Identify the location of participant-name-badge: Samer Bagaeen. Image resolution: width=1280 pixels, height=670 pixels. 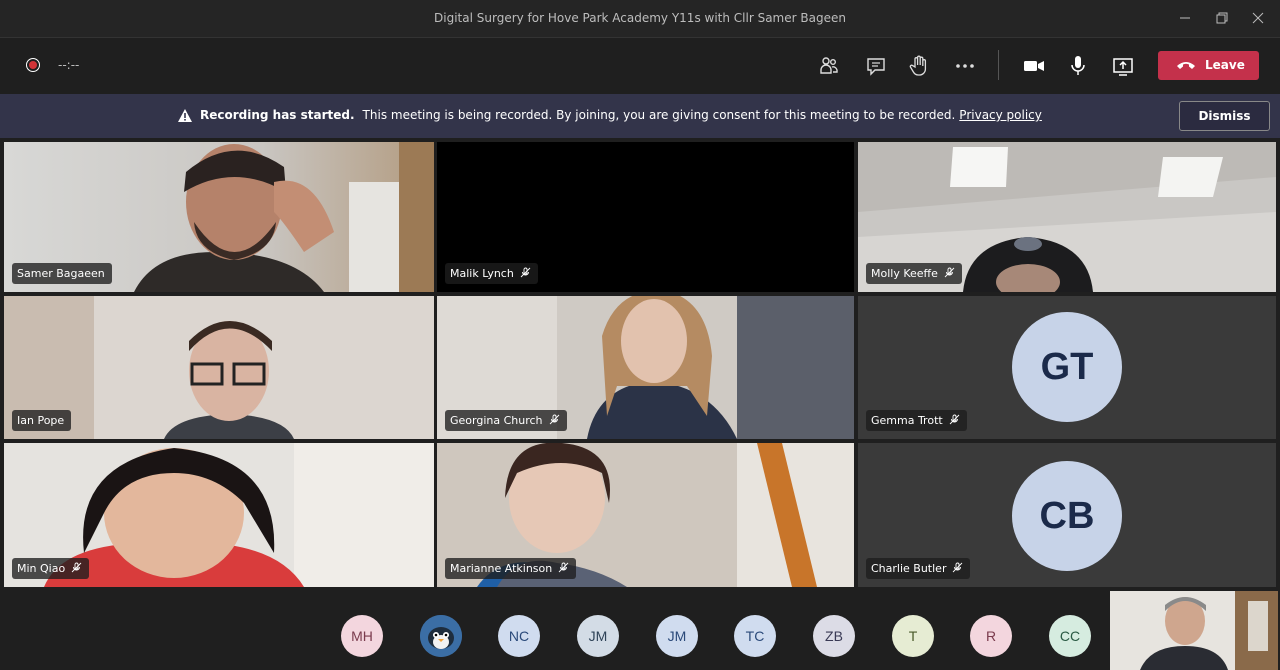
(62, 273).